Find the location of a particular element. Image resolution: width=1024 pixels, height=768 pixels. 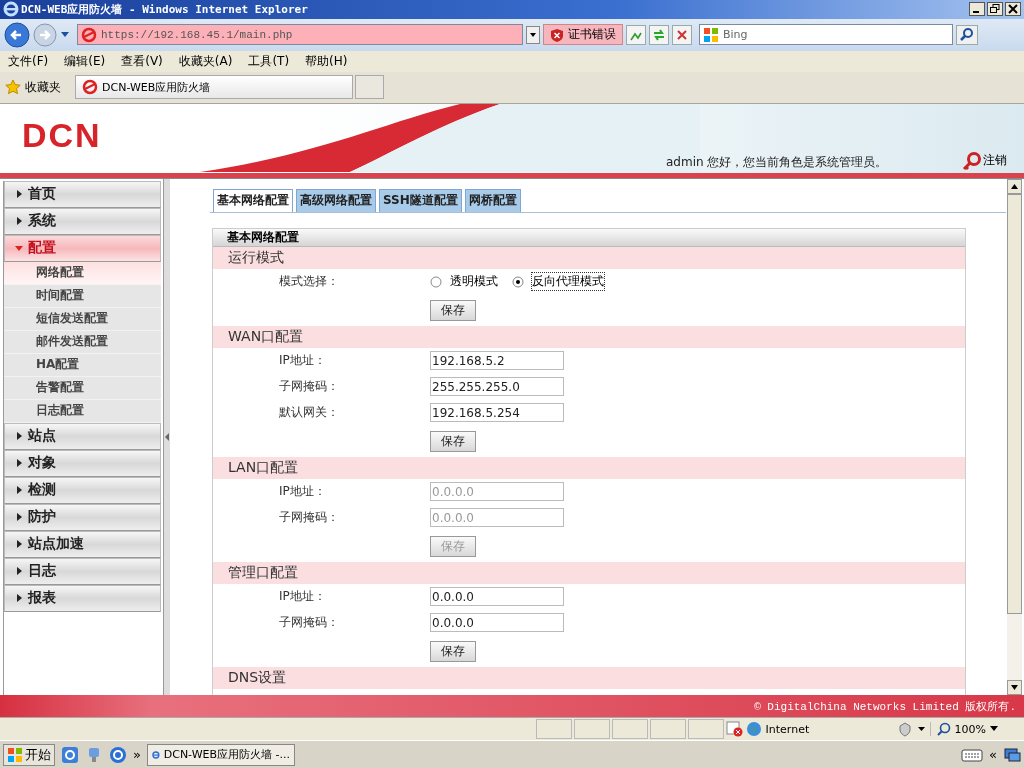

section-header: 管理口配置 is located at coordinates (589, 572).